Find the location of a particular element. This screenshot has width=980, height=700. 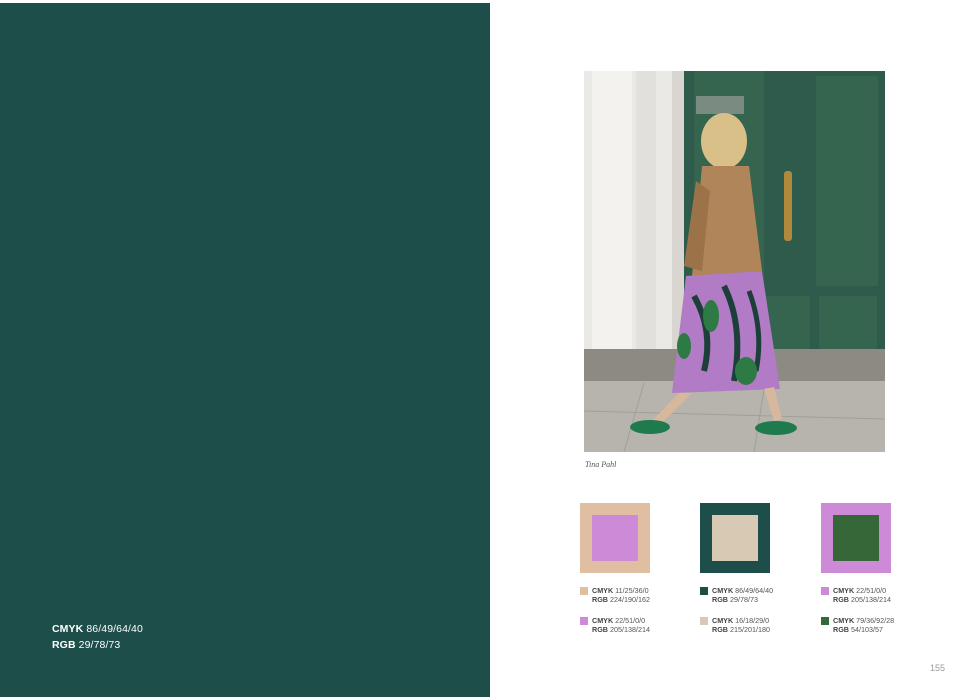

left-color-codes: CMYK 86/49/64/40 RGB 29/78/73 is located at coordinates (97, 637).